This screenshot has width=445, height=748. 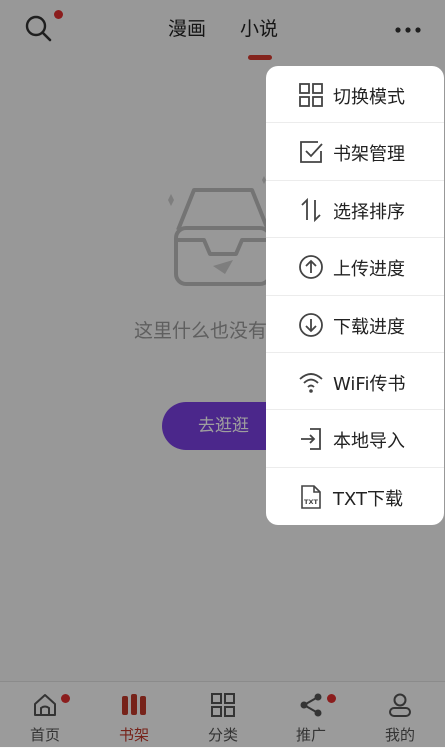 I want to click on menu-label-download-progress: 下载进度, so click(x=369, y=327).